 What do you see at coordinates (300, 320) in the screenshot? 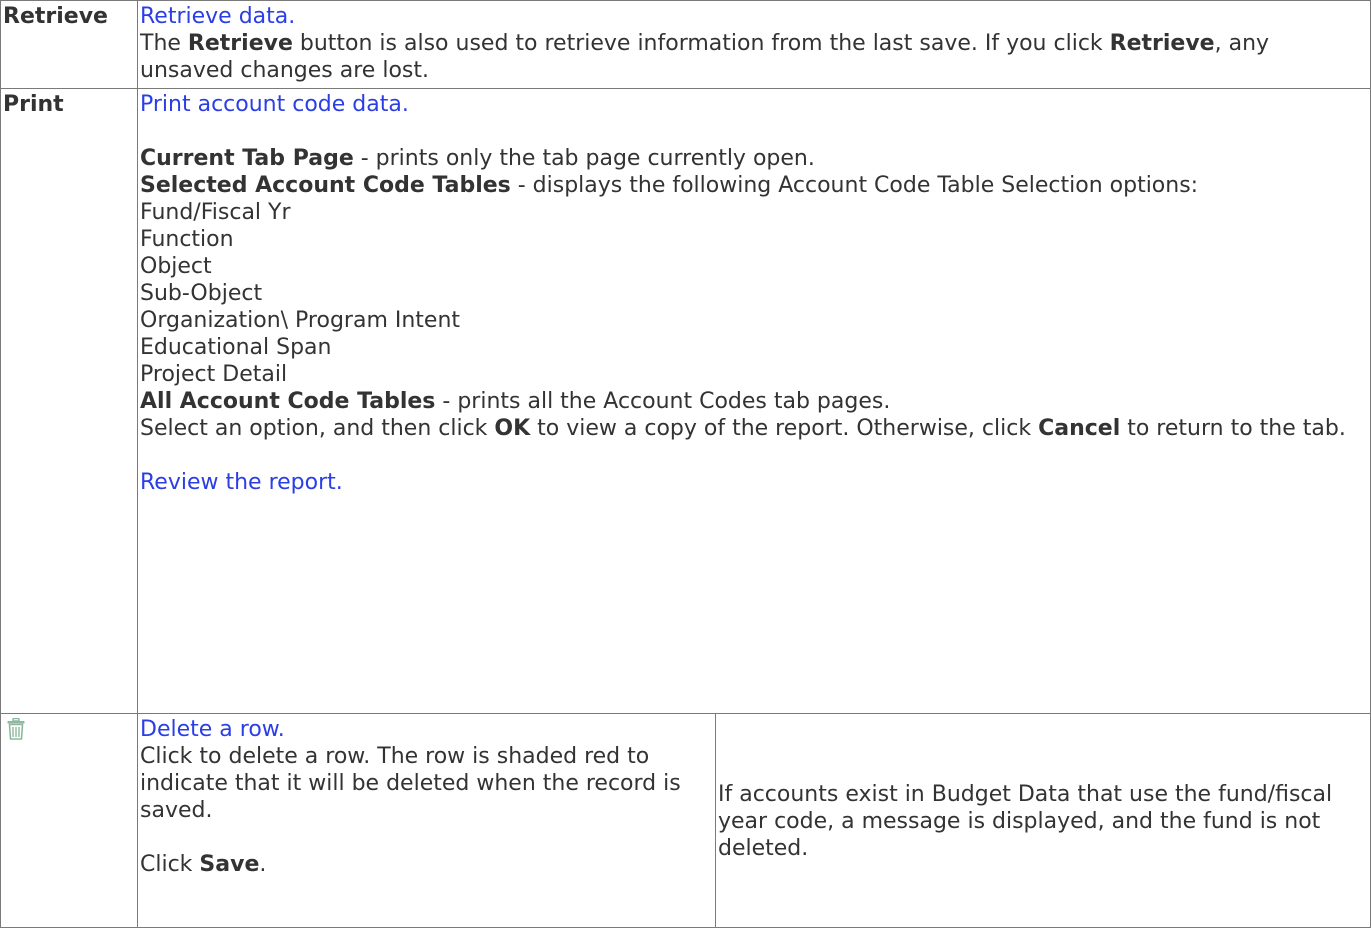
I see `option-item: Organization\ Program Intent` at bounding box center [300, 320].